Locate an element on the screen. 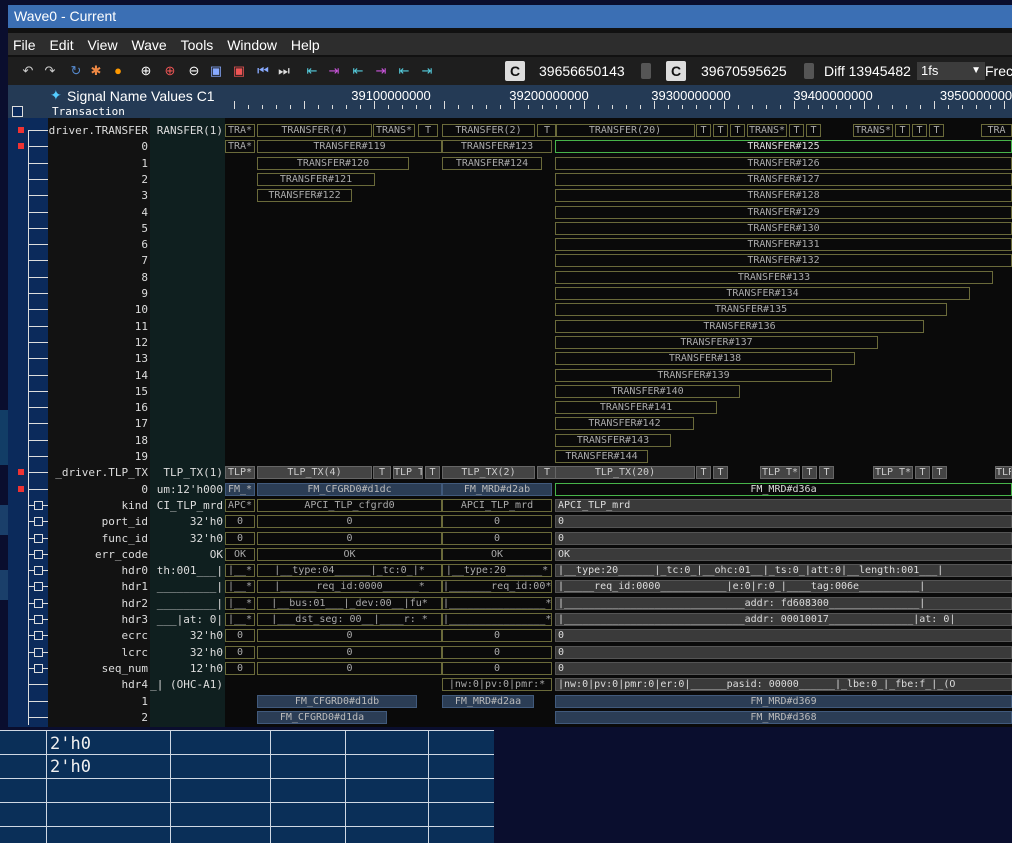  waveform-segment: |________________* is located at coordinates (497, 603).